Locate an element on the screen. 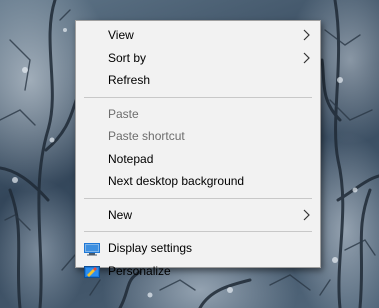 This screenshot has width=379, height=308. menu-item-sort-by: Sort by is located at coordinates (198, 58).